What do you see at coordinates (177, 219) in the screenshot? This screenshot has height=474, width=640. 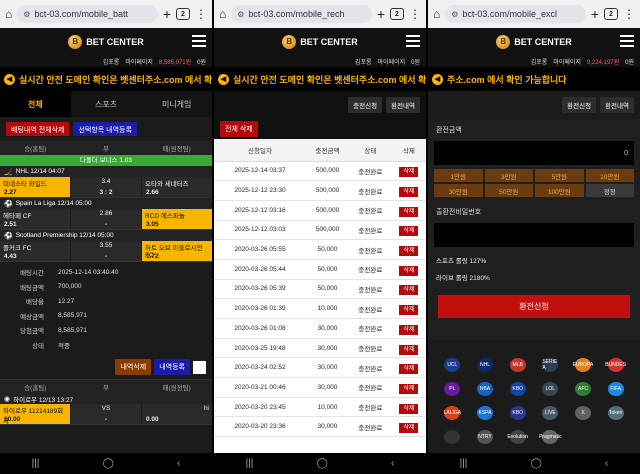 I see `away-odds: RCD 에스파뇰 3.05` at bounding box center [177, 219].